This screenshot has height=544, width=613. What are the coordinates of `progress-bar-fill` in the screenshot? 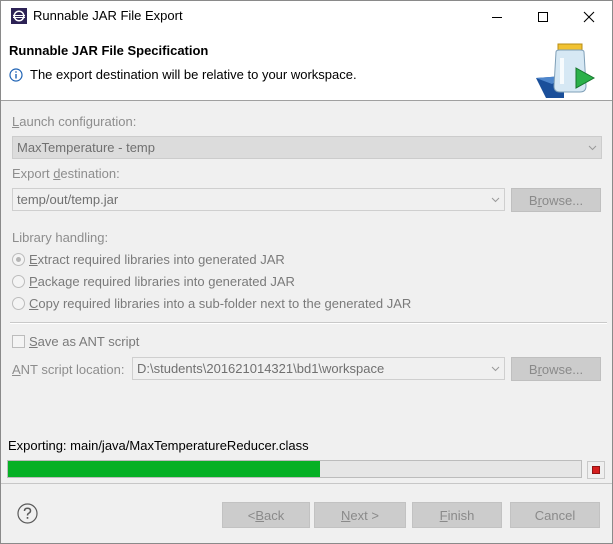 It's located at (164, 469).